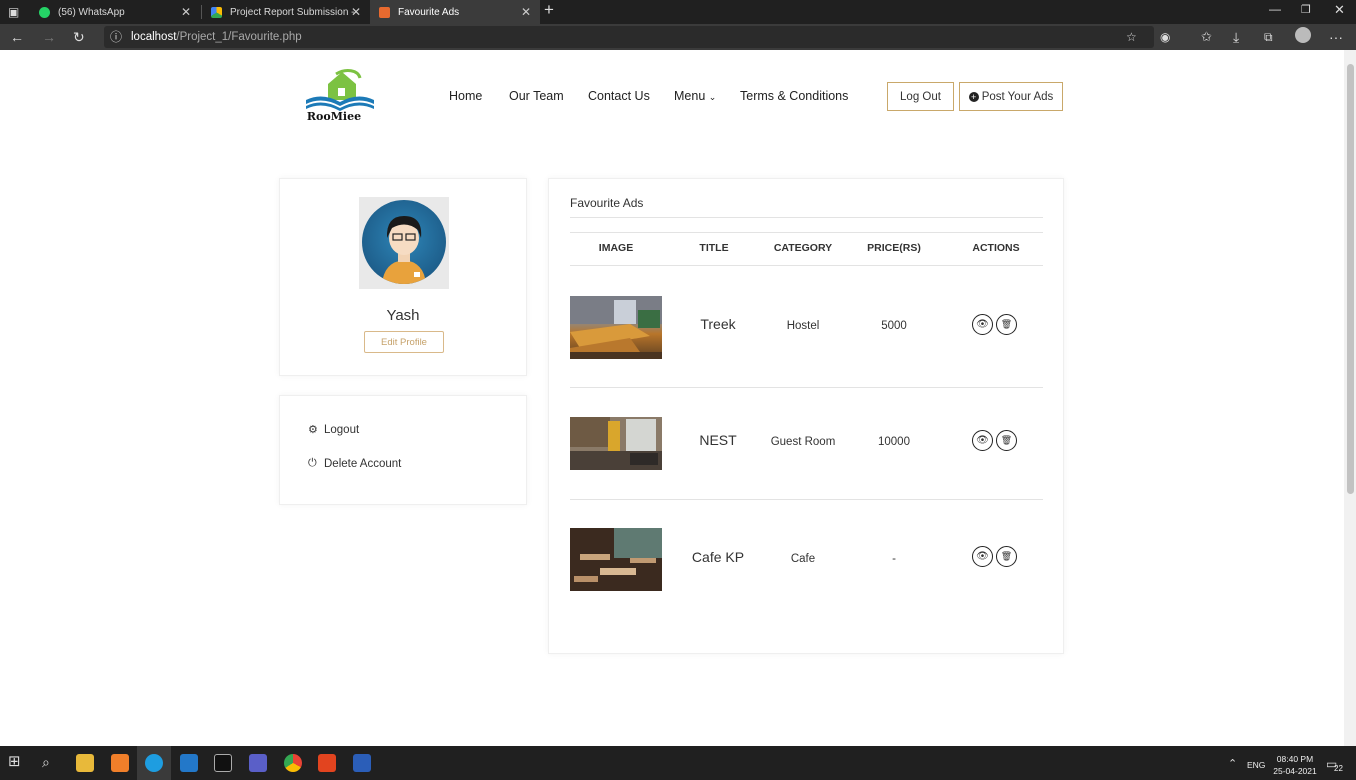  I want to click on input-language: ENG, so click(1256, 765).